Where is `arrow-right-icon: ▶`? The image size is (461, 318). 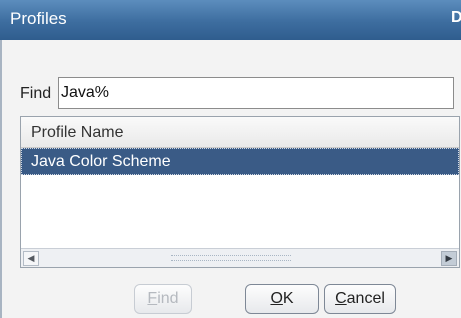
arrow-right-icon: ▶ is located at coordinates (449, 258).